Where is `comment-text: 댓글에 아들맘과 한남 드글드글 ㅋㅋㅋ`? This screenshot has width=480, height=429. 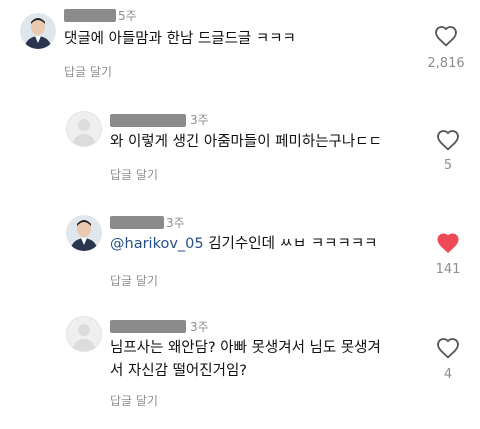
comment-text: 댓글에 아들맘과 한남 드글드글 ㅋㅋㅋ is located at coordinates (180, 39).